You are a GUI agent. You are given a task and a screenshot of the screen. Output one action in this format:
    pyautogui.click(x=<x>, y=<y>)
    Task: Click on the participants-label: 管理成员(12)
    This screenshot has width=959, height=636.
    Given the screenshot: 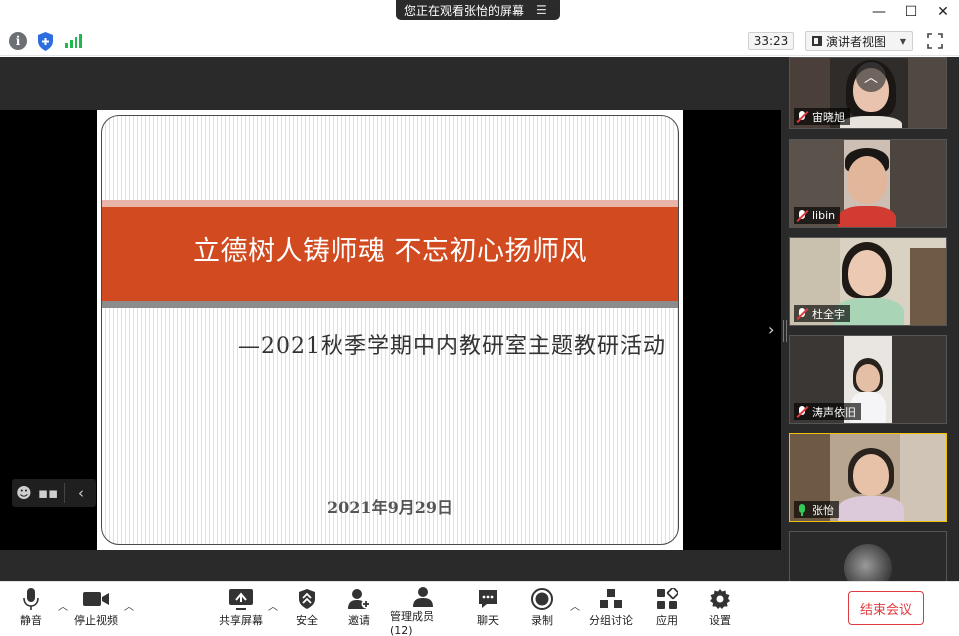 What is the action you would take?
    pyautogui.click(x=412, y=623)
    